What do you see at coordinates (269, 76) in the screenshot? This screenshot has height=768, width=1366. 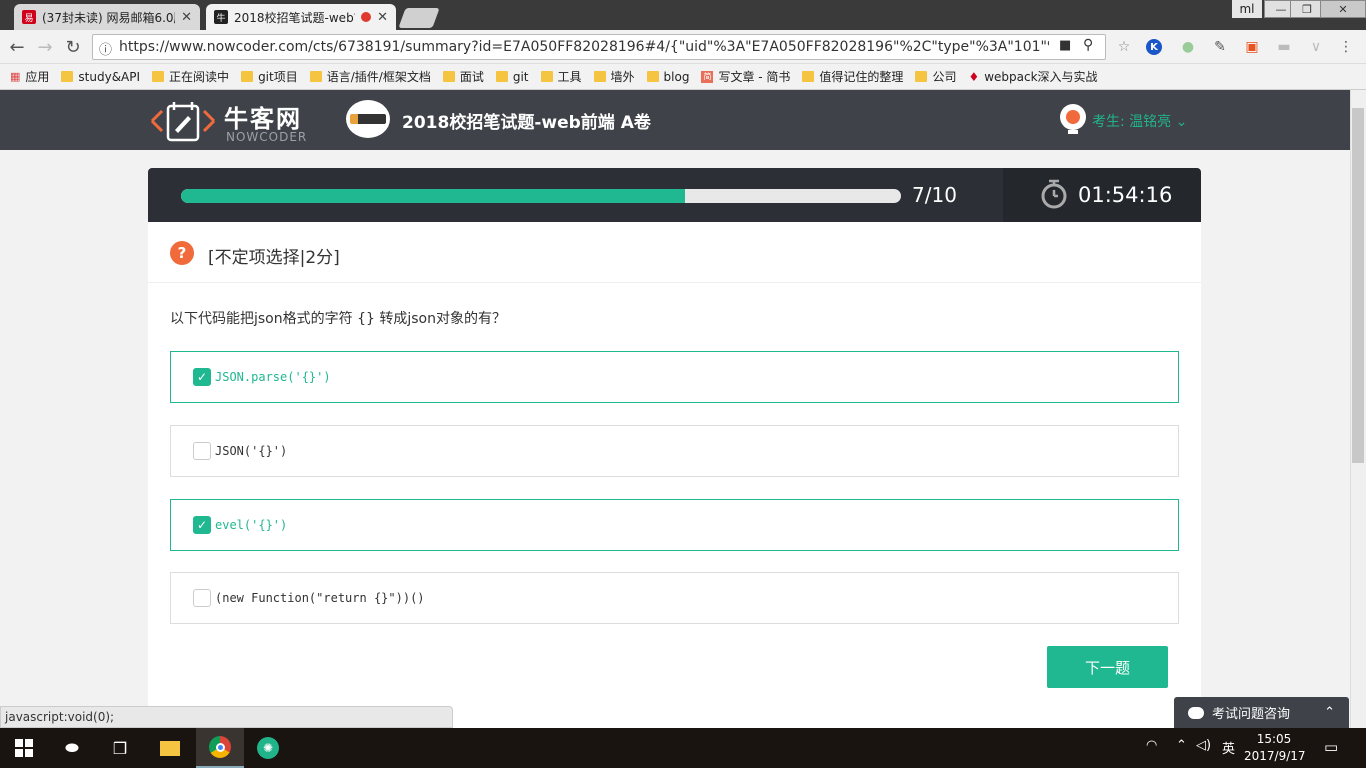 I see `bookmark-item: git项目` at bounding box center [269, 76].